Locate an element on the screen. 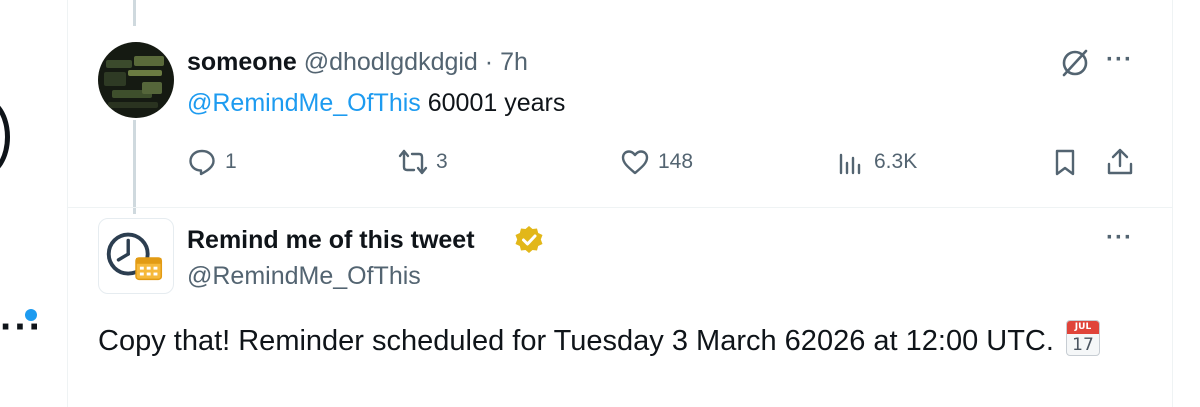 This screenshot has height=407, width=1200. retweet-button: 3 is located at coordinates (423, 162).